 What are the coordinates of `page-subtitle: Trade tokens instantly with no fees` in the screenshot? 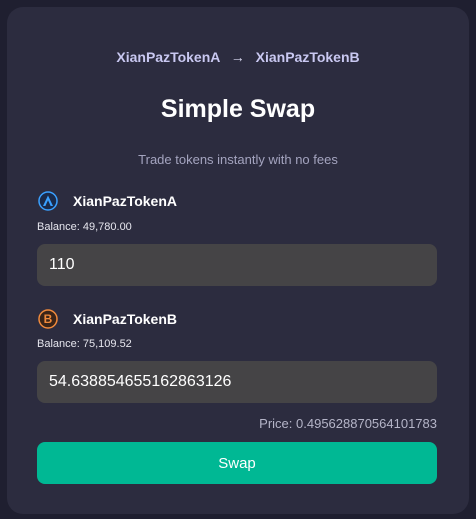 It's located at (238, 159).